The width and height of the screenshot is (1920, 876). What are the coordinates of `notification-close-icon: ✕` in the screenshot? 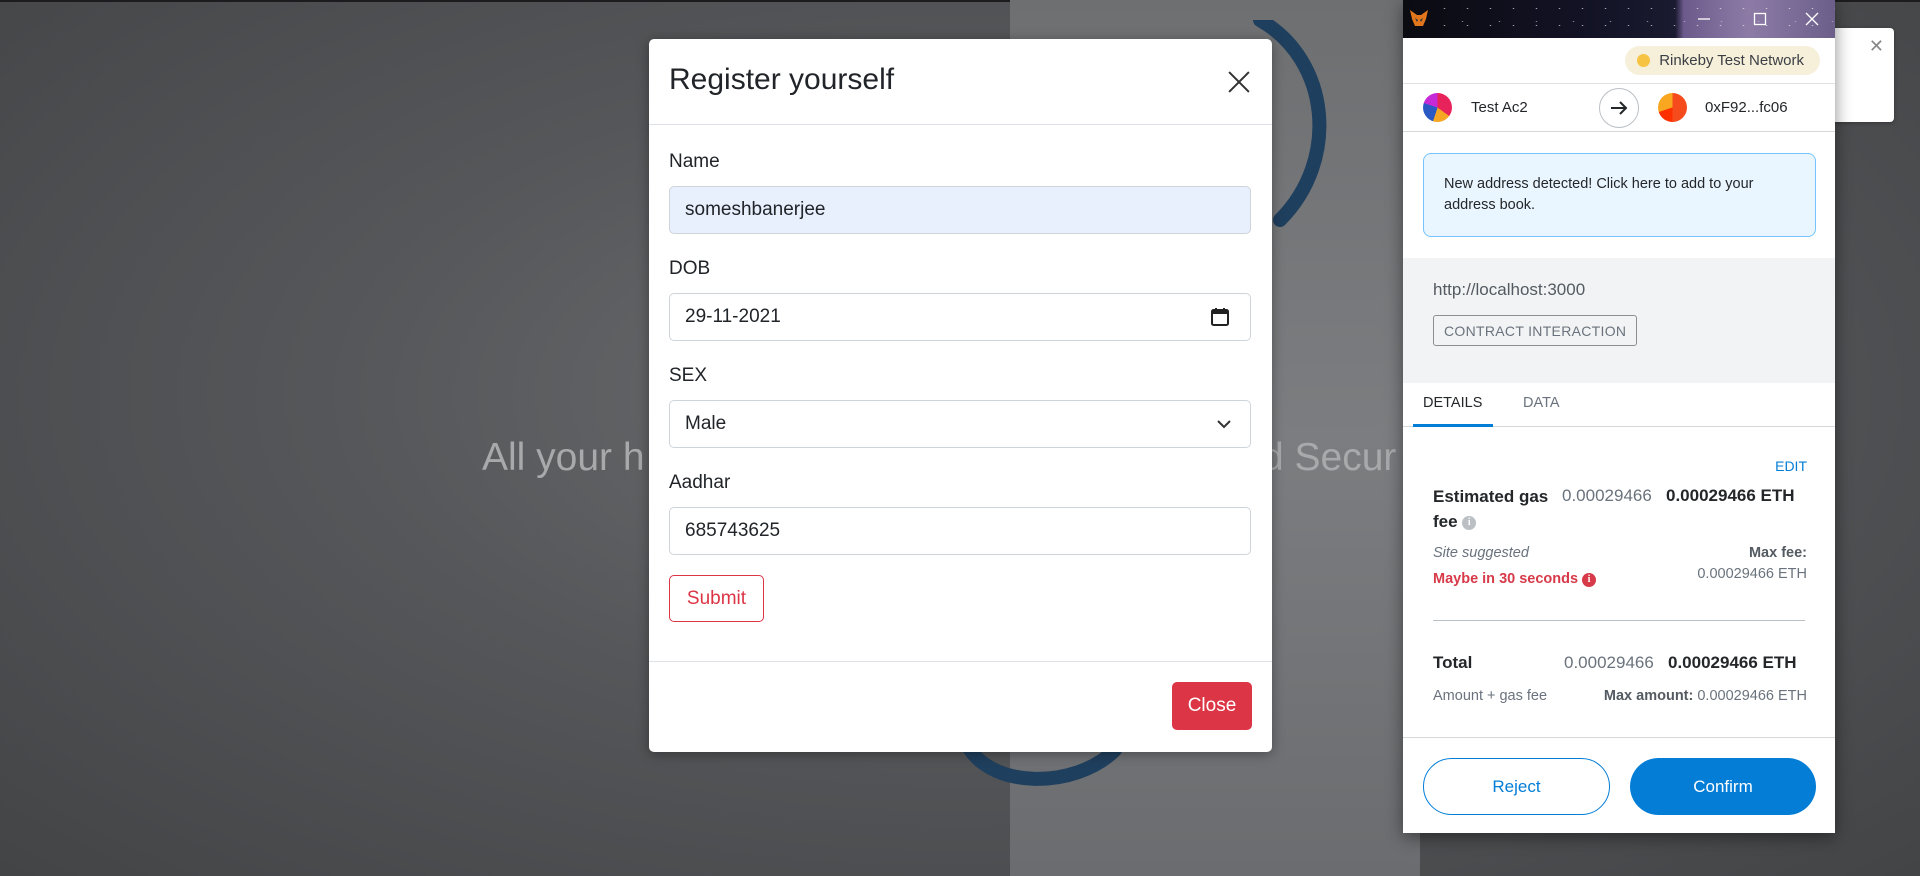 It's located at (1876, 46).